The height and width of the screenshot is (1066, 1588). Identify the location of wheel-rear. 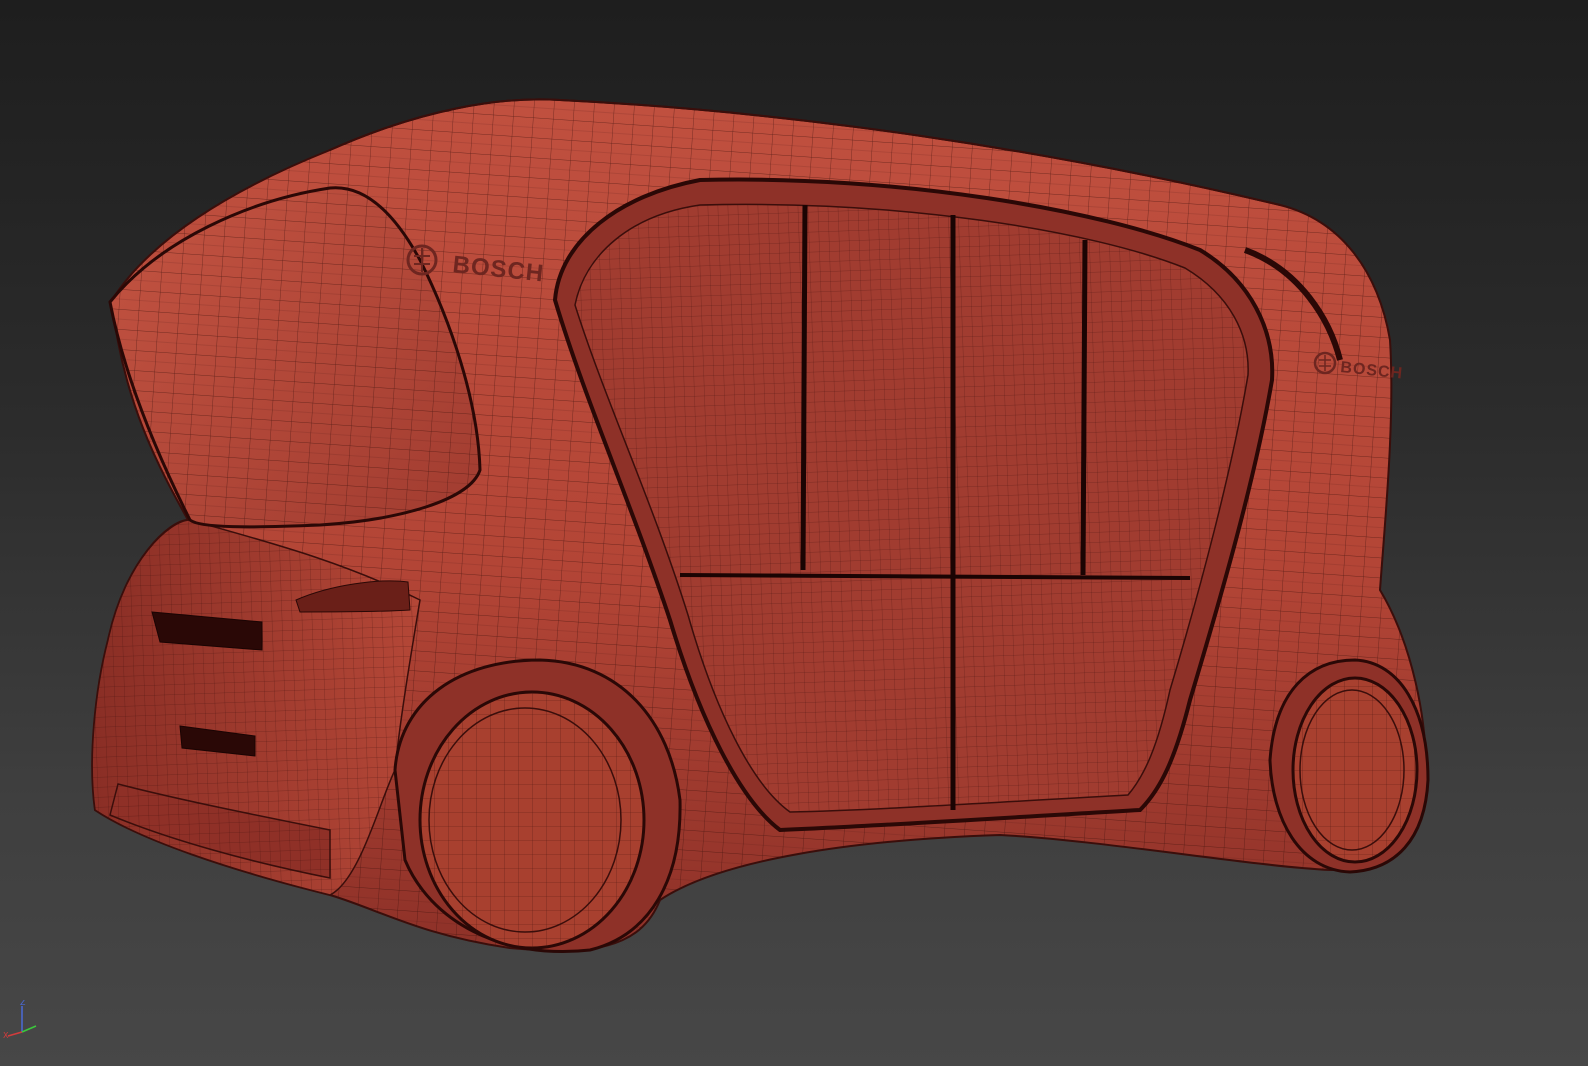
(1349, 766).